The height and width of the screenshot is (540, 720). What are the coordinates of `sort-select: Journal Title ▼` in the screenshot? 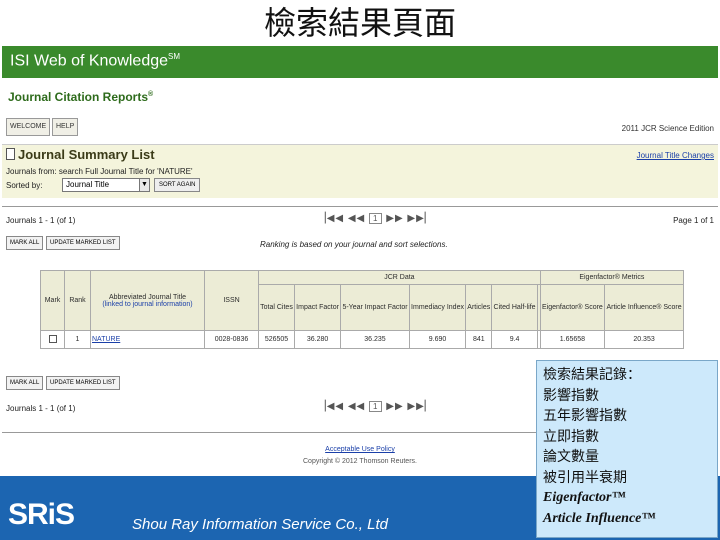 It's located at (106, 185).